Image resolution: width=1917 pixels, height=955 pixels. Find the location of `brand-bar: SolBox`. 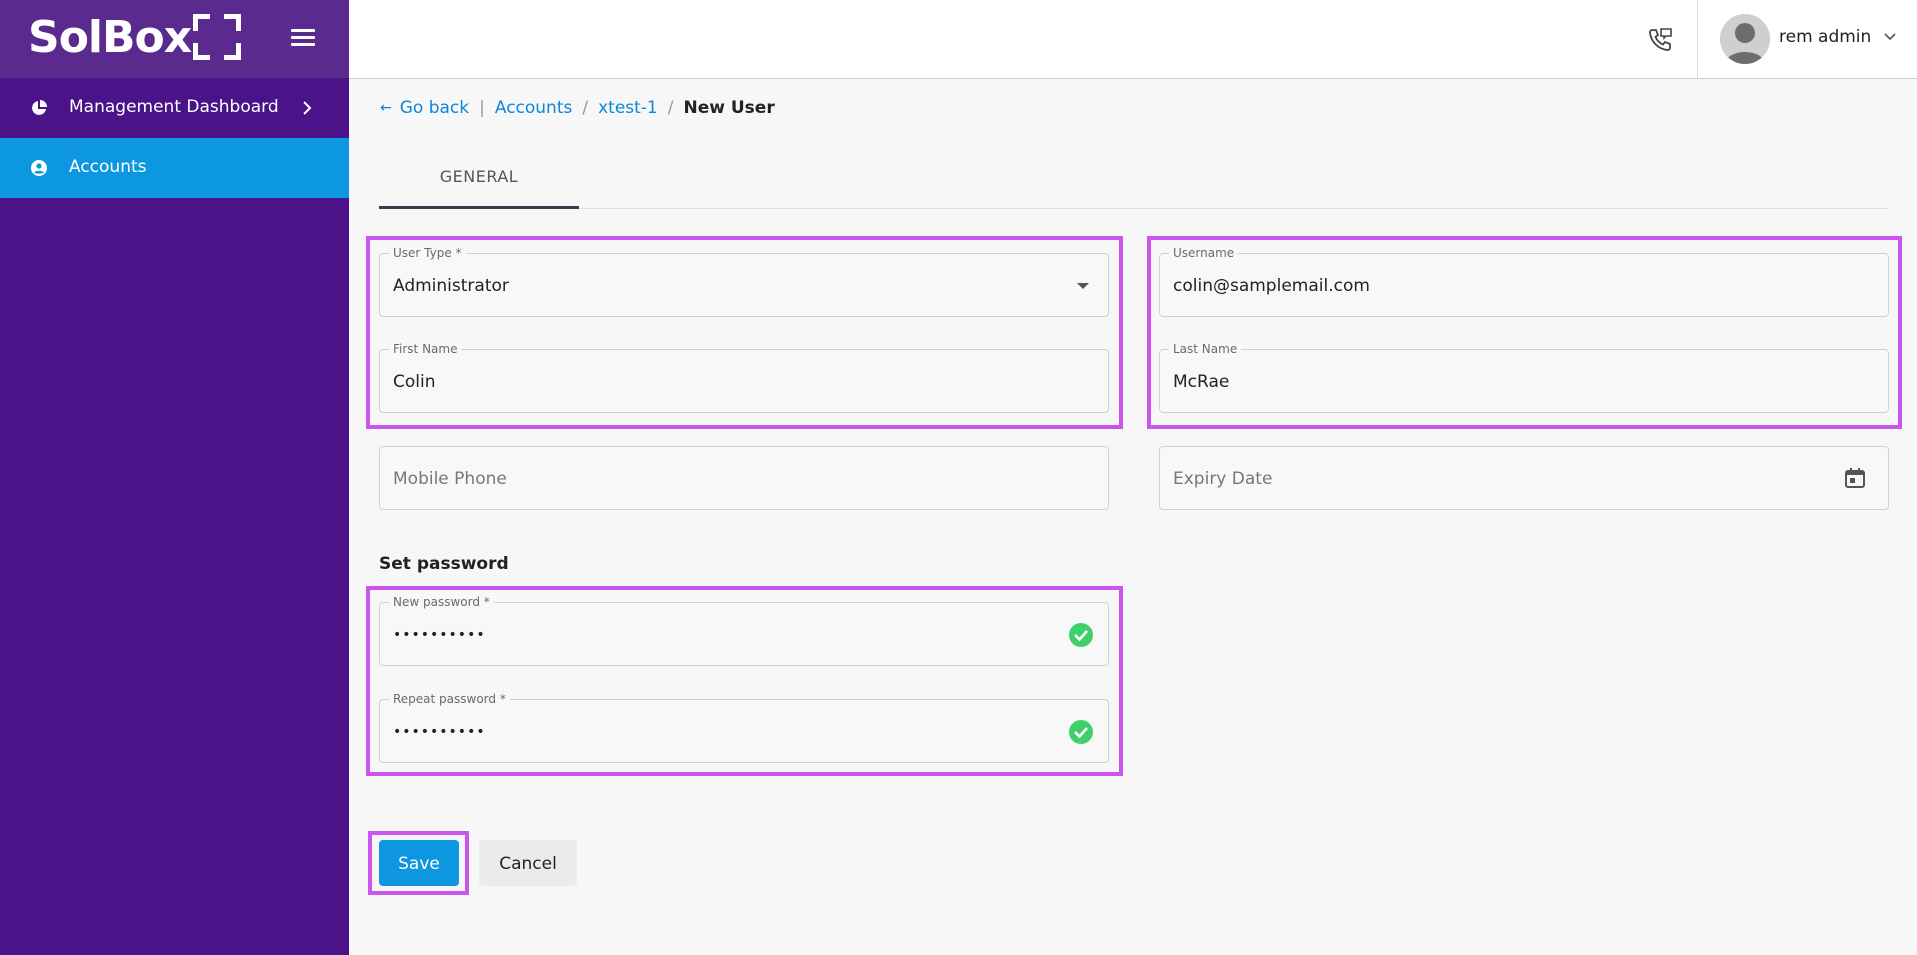

brand-bar: SolBox is located at coordinates (174, 39).